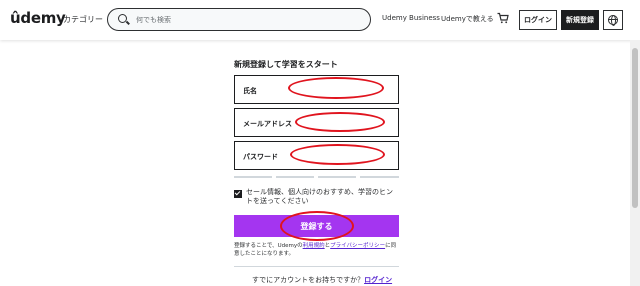  I want to click on password-field: パスワード, so click(316, 155).